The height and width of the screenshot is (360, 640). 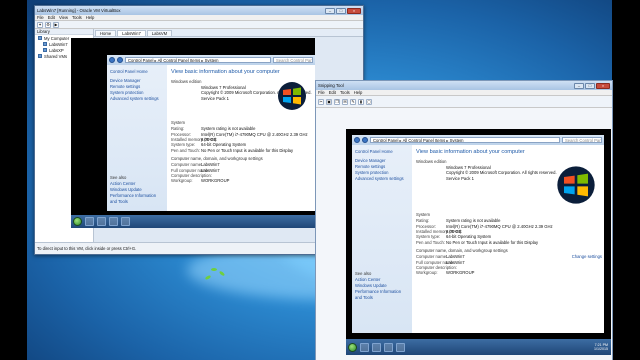 I want to click on snipping-toolbar: ✂ ▣ ❐ ✉ ✎ ▮ ◻, so click(x=464, y=102).